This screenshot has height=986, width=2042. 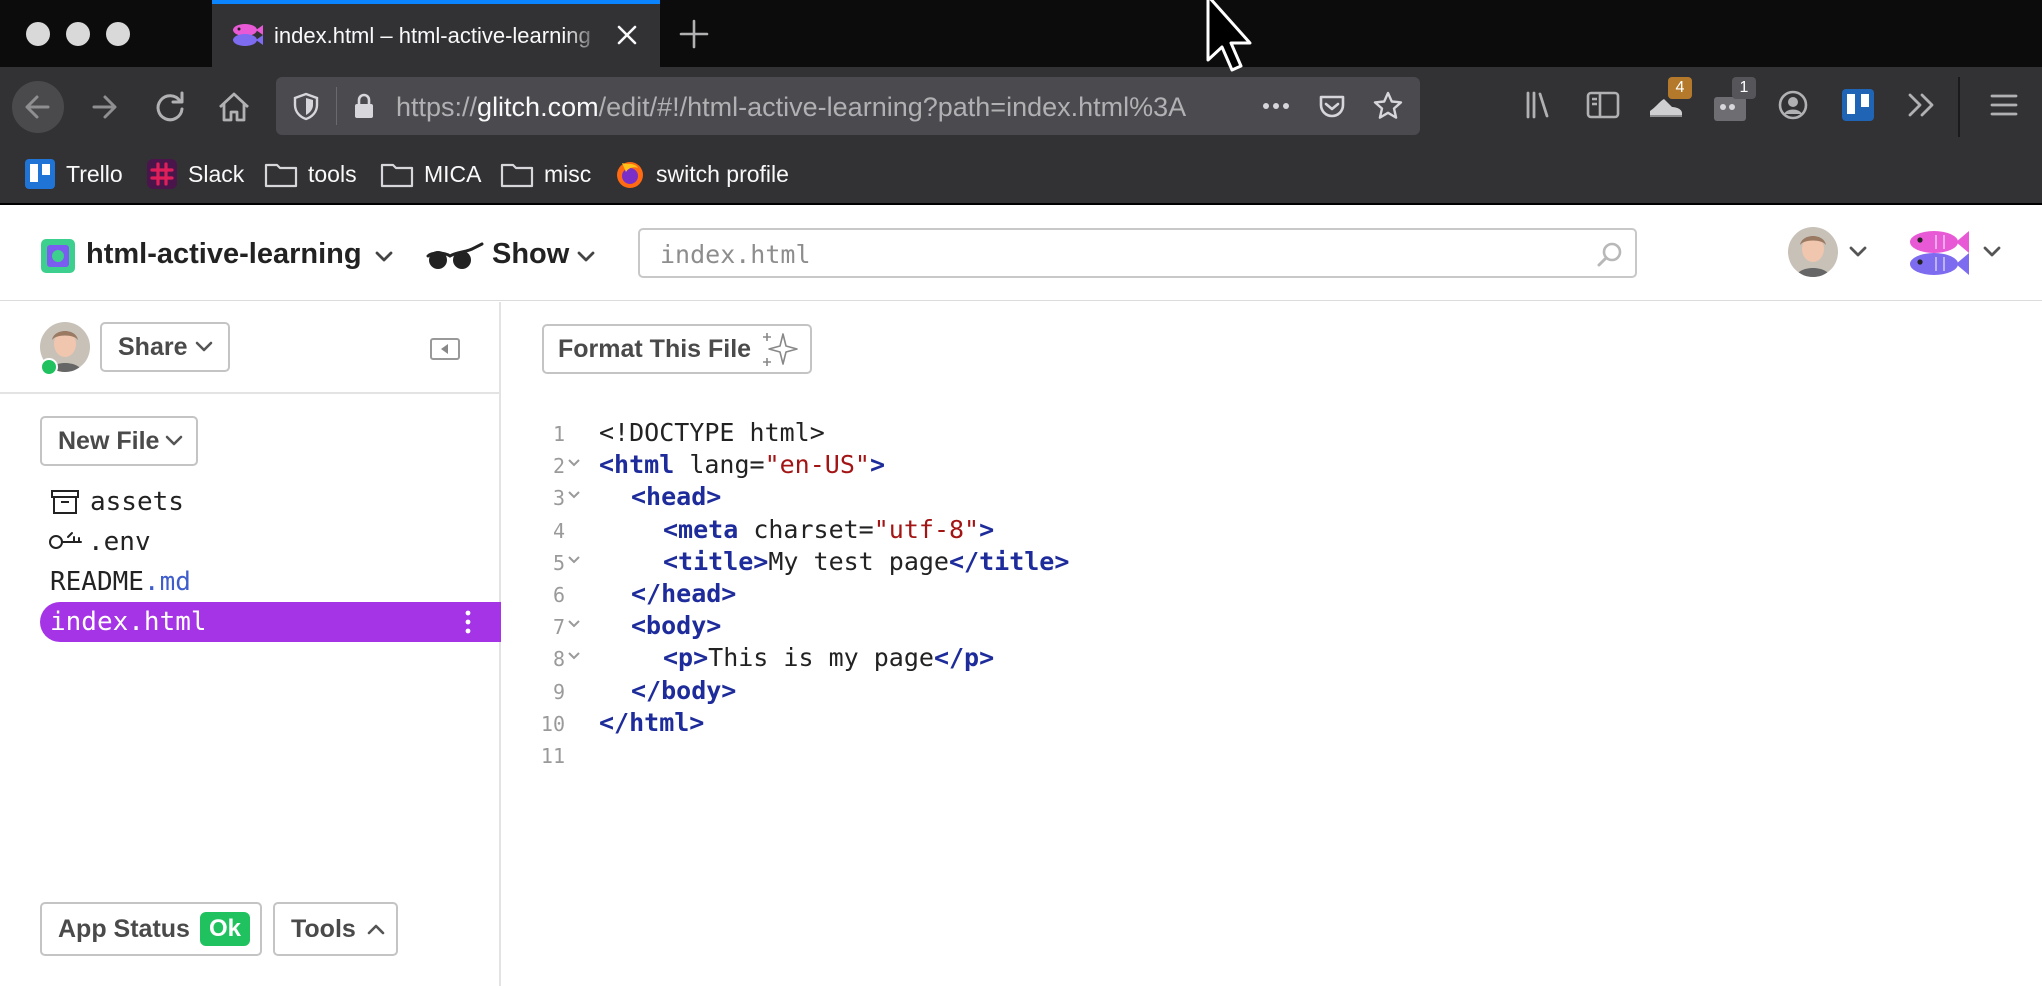 I want to click on account-icon, so click(x=1793, y=105).